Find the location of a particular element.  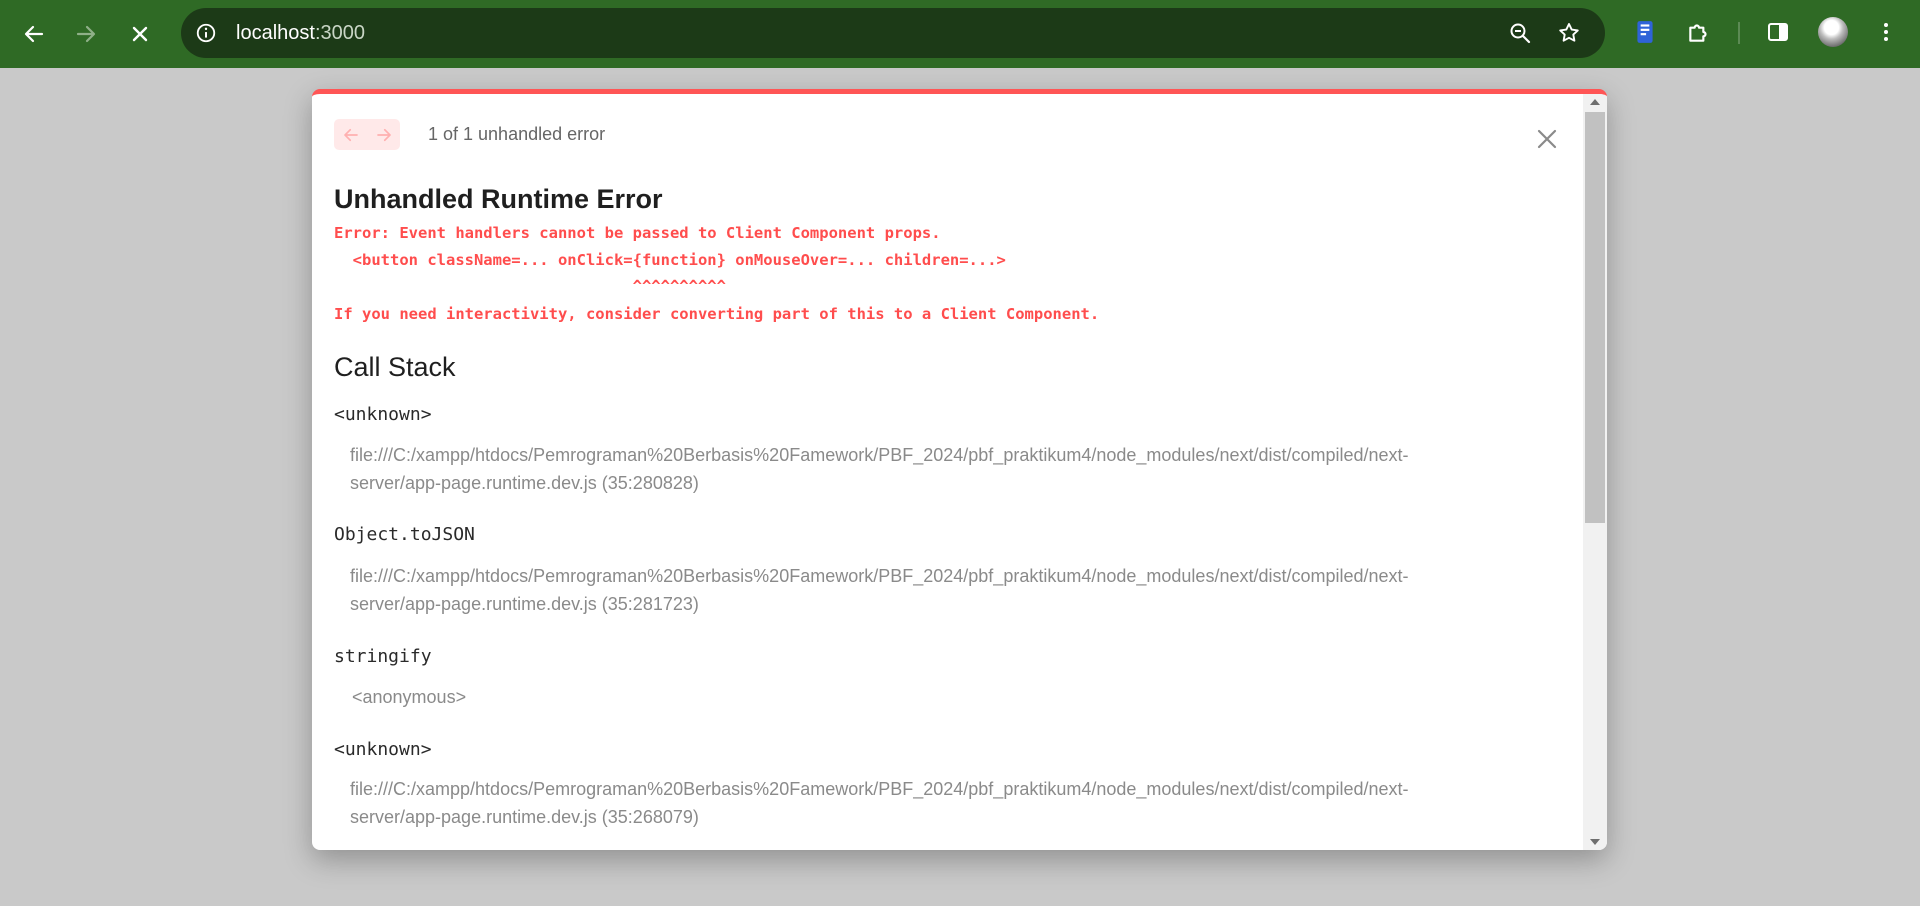

stack-frame-function: Object.toJSON is located at coordinates (404, 534).